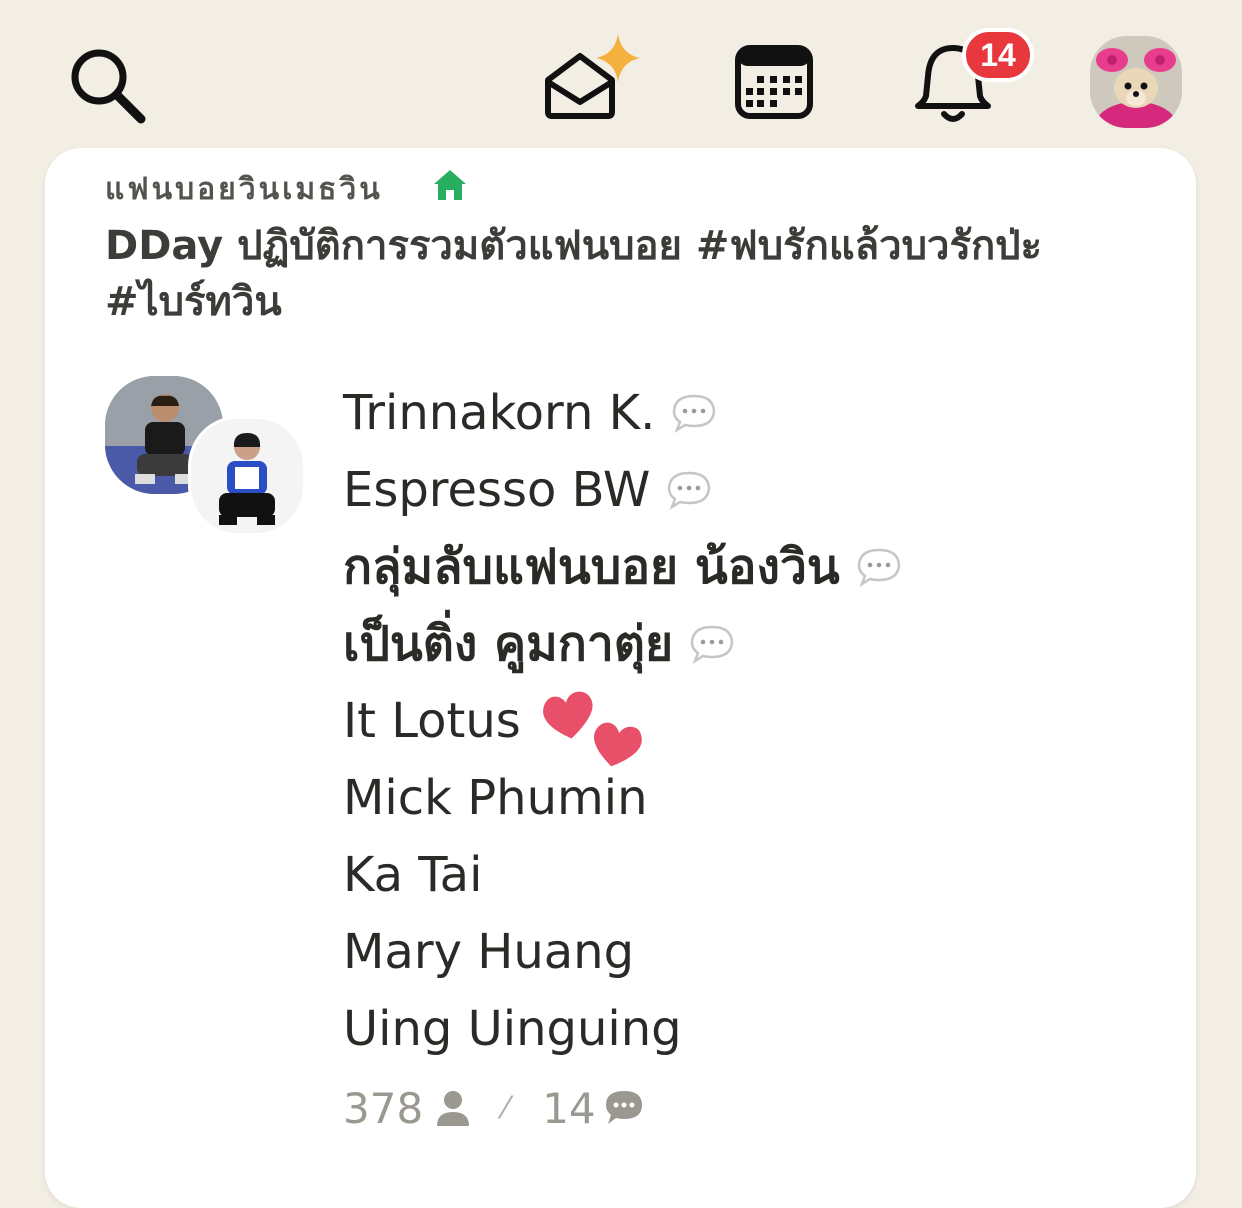 This screenshot has height=1208, width=1242. Describe the element at coordinates (493, 1108) in the screenshot. I see `room-stats: 378 ⁄ 14` at that location.